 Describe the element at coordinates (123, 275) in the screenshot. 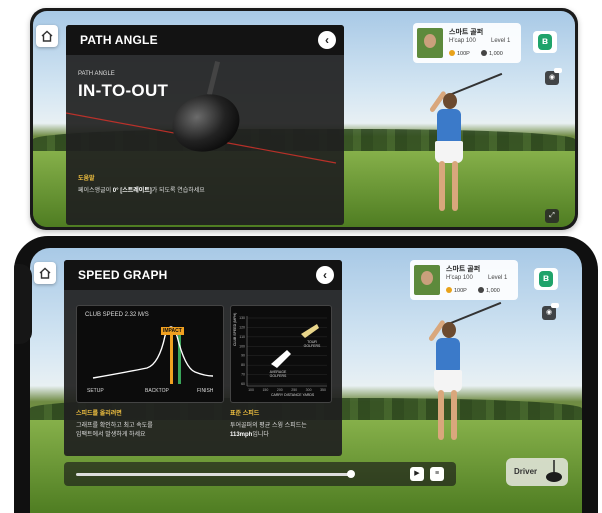

I see `panel-title: SPEED GRAPH` at that location.